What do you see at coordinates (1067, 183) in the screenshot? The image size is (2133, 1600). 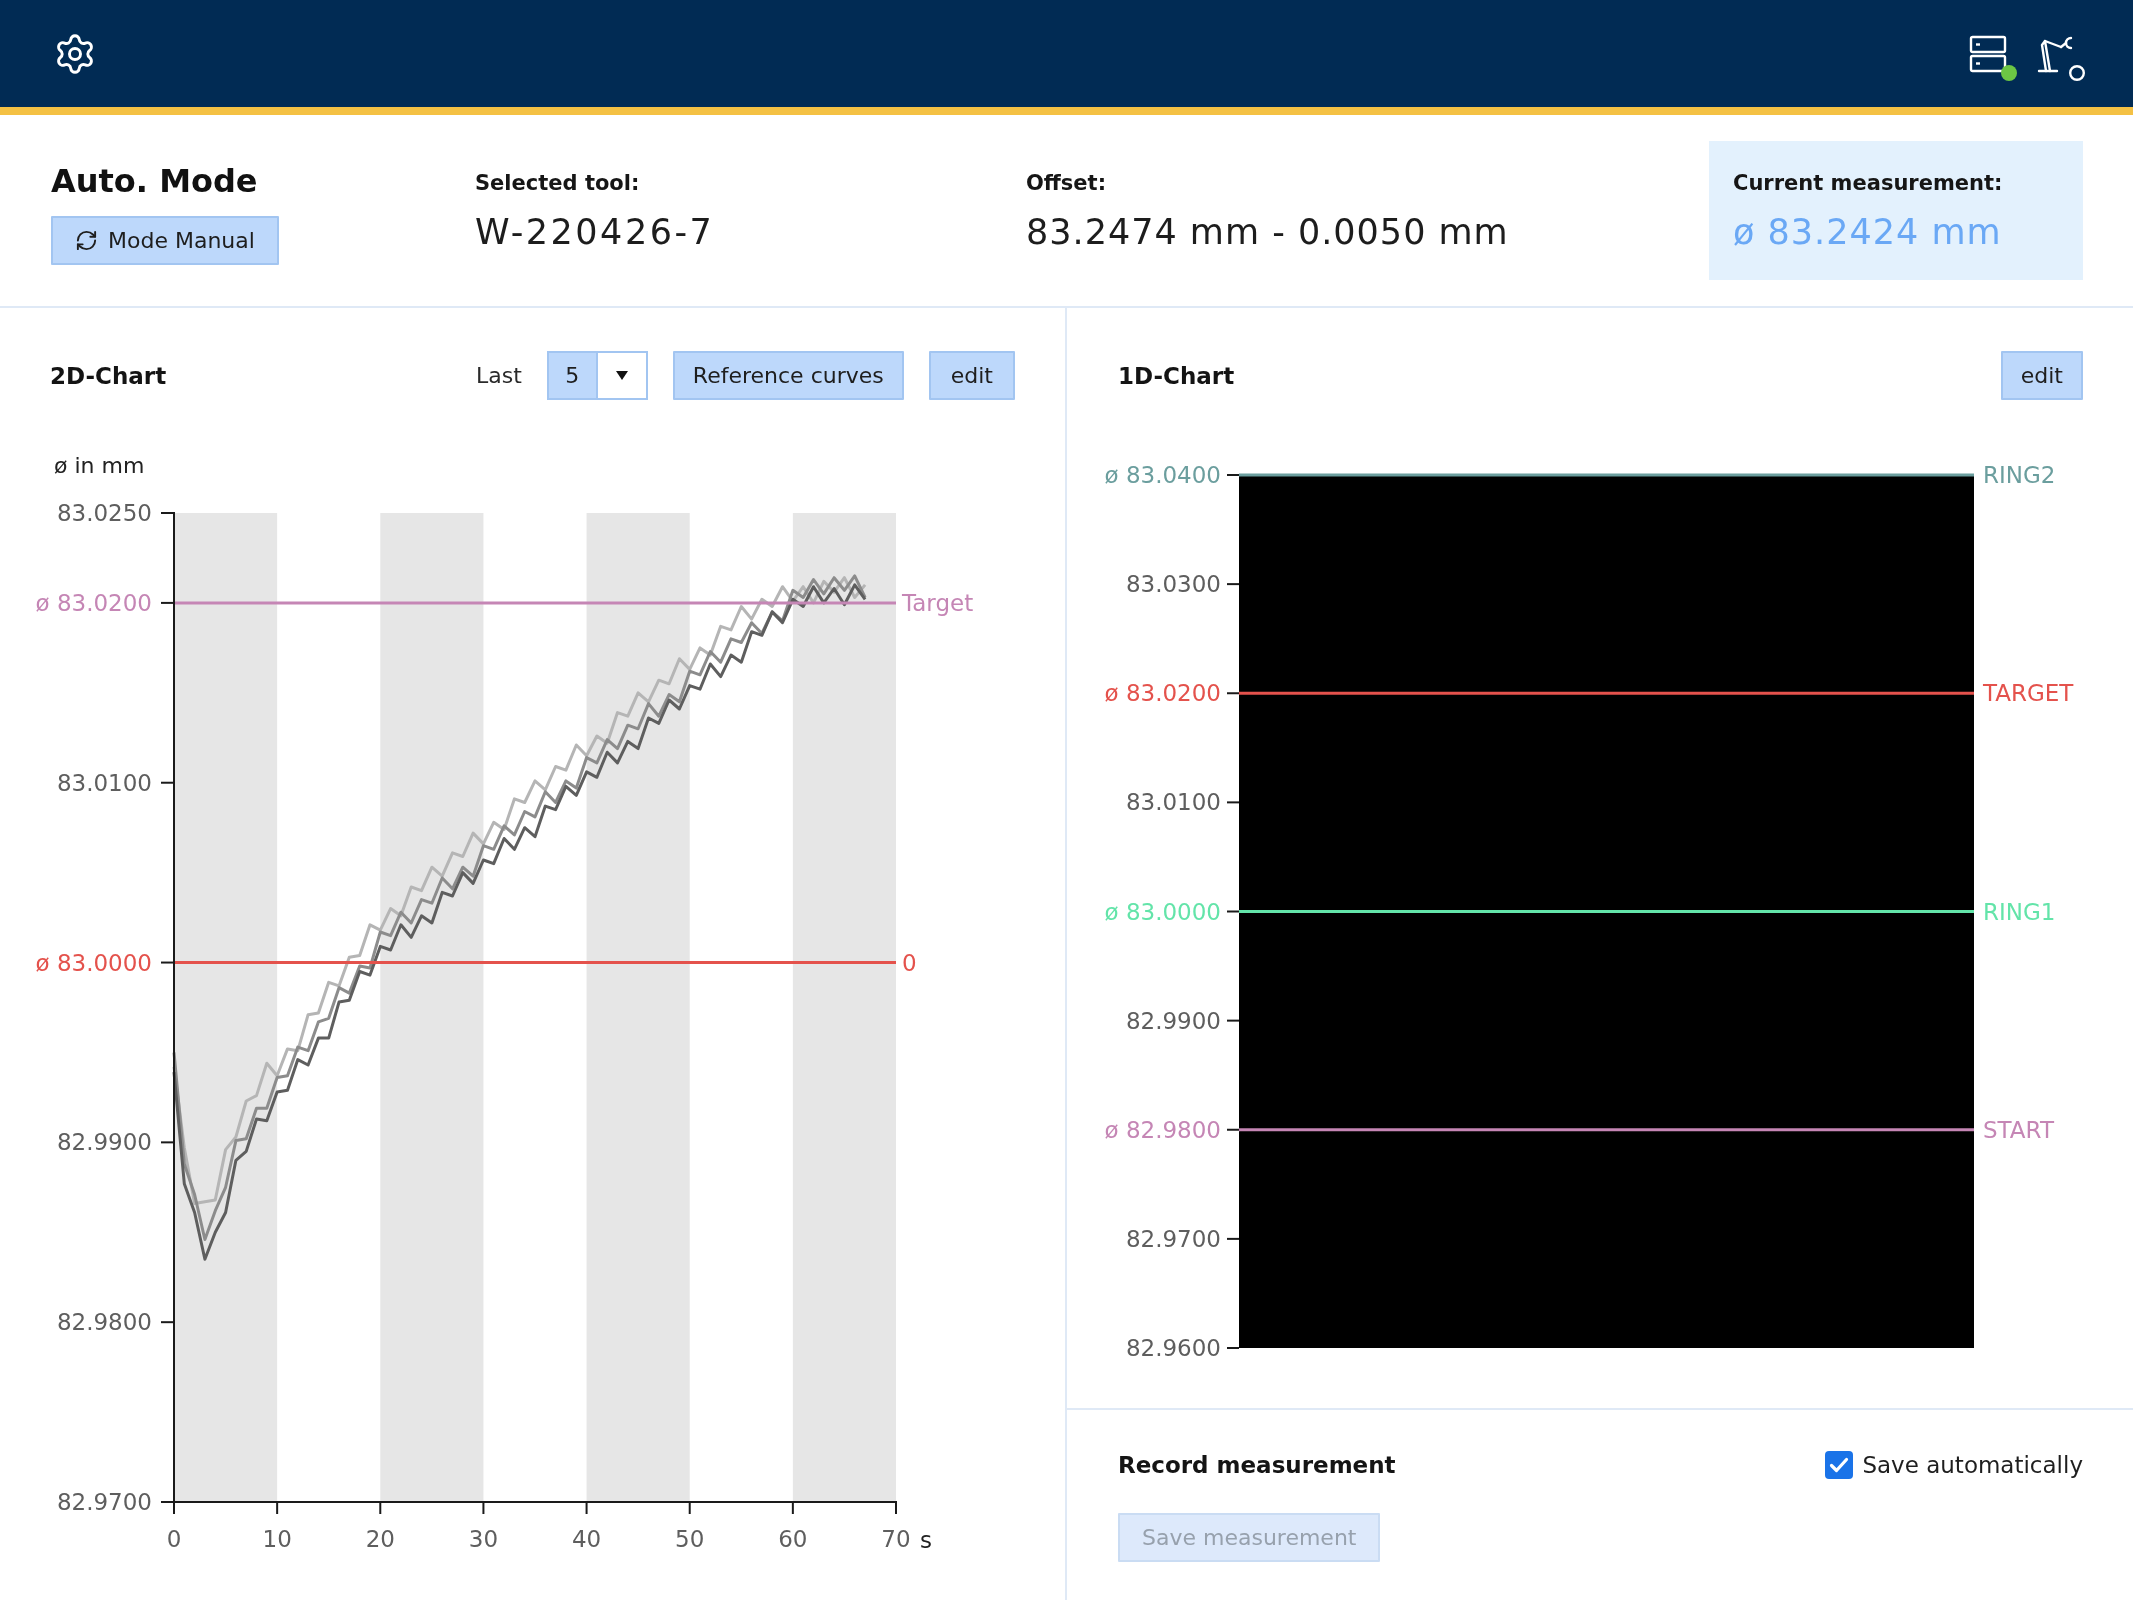 I see `offset-label: Offset:` at bounding box center [1067, 183].